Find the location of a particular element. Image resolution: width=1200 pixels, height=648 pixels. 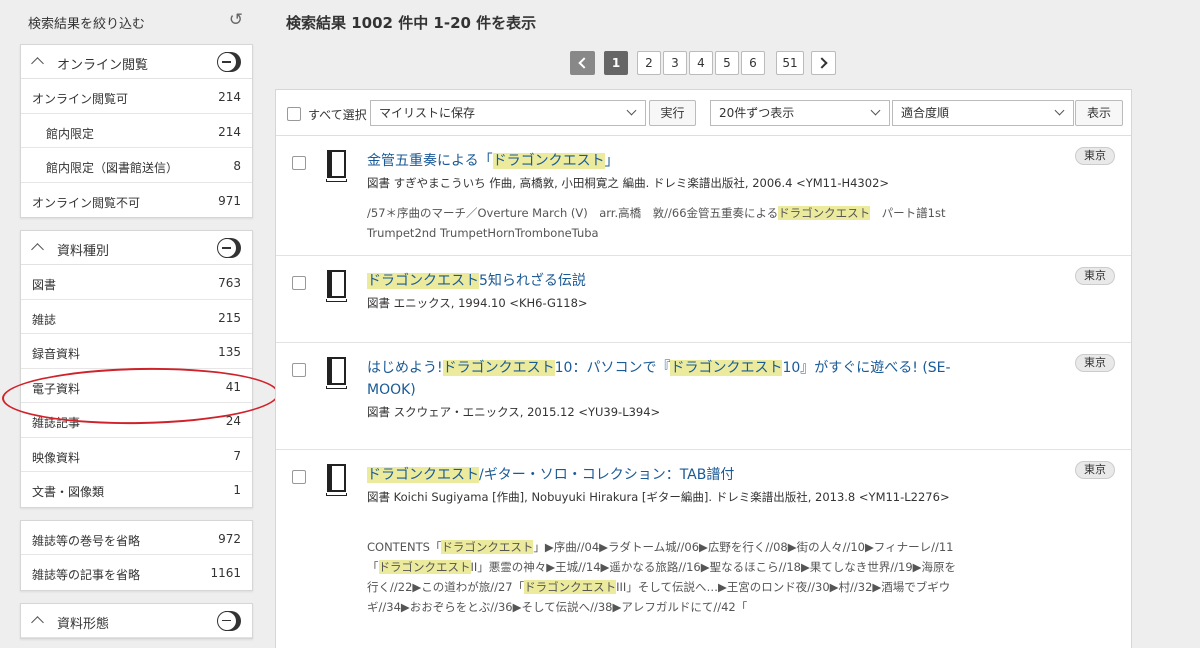

page-button: 2 is located at coordinates (649, 63).